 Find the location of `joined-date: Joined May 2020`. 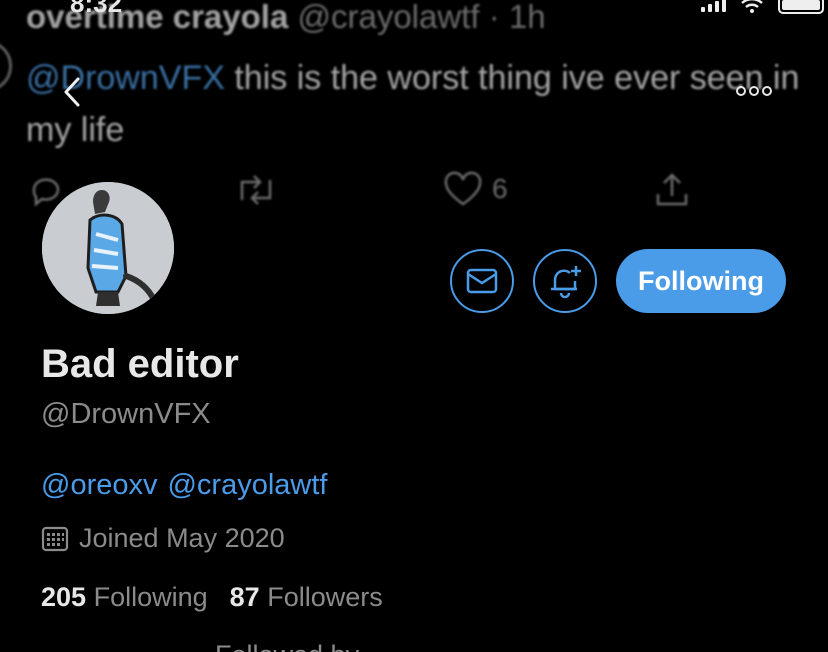

joined-date: Joined May 2020 is located at coordinates (163, 538).